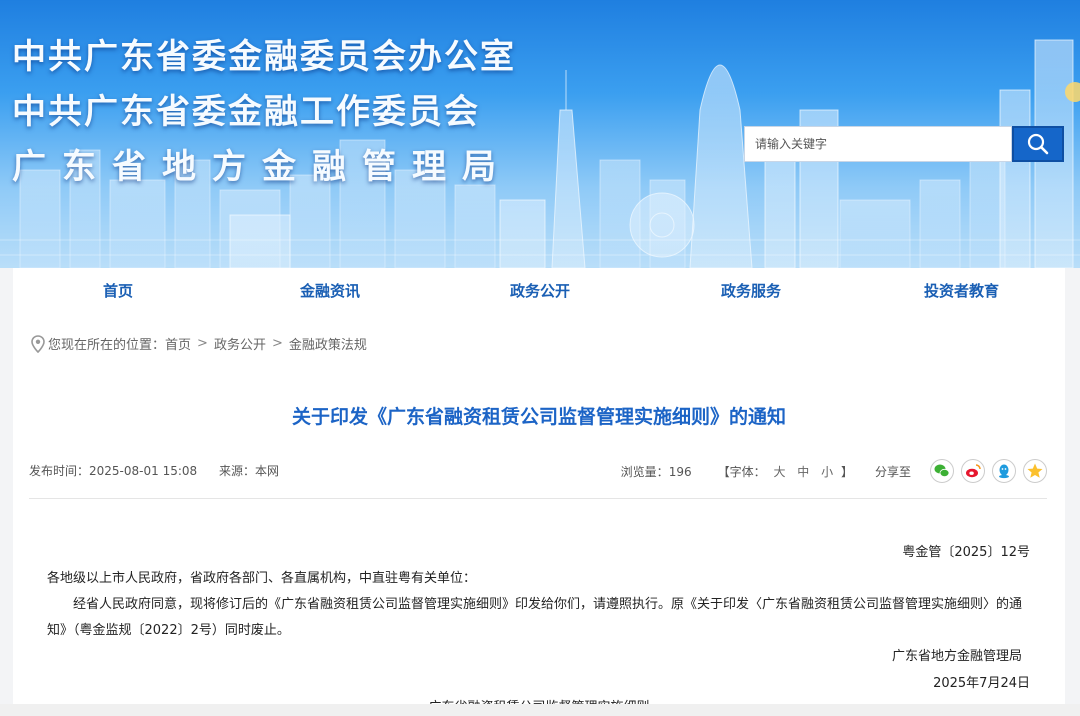 This screenshot has height=716, width=1080. What do you see at coordinates (328, 343) in the screenshot?
I see `breadcrumb-policy-regulations: 金融政策法规` at bounding box center [328, 343].